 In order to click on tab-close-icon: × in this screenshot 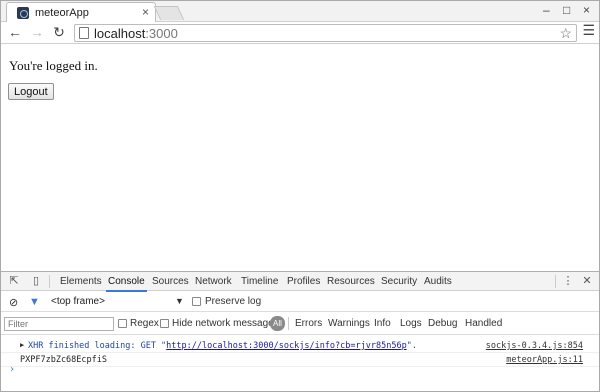, I will do `click(145, 12)`.